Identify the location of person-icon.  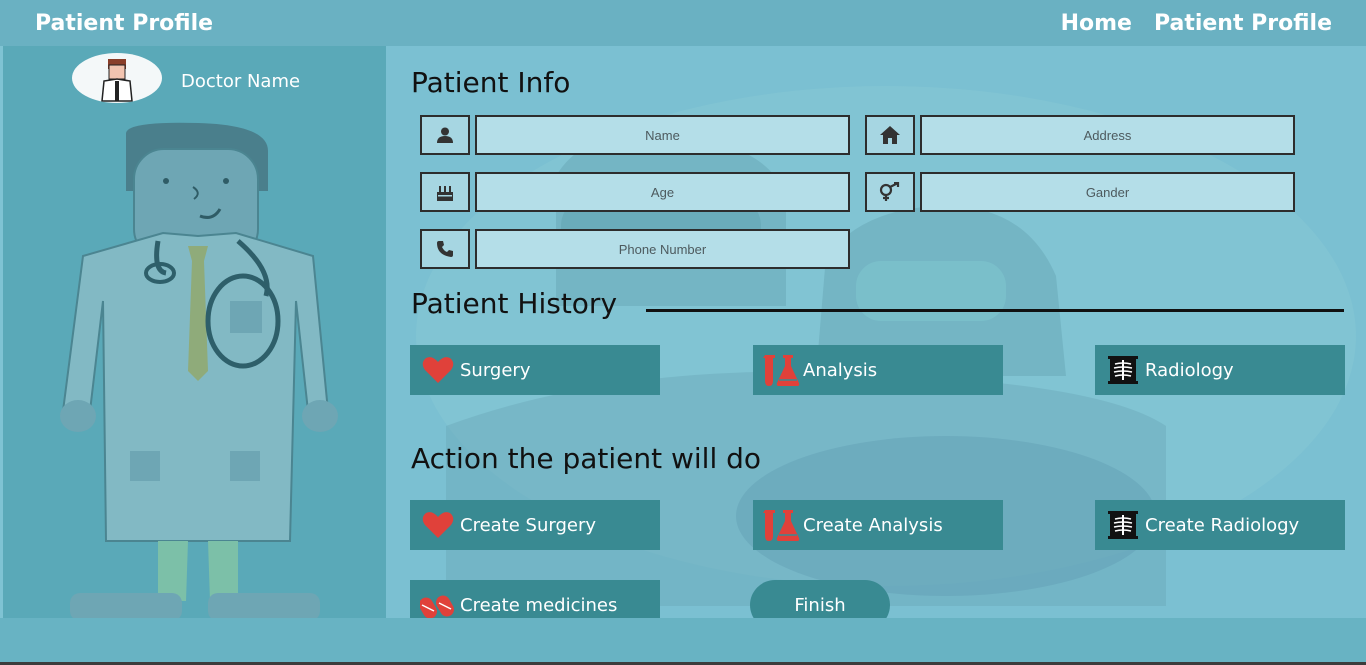
(445, 135).